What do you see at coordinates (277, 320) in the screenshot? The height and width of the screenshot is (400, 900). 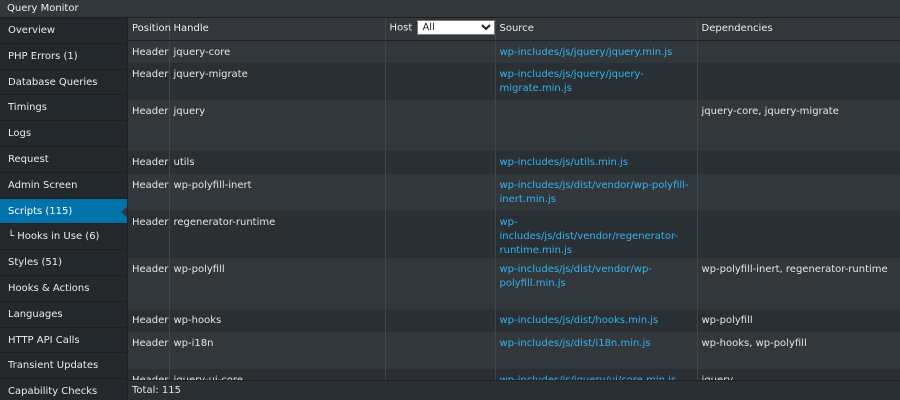 I see `cell-handle: wp-hooks` at bounding box center [277, 320].